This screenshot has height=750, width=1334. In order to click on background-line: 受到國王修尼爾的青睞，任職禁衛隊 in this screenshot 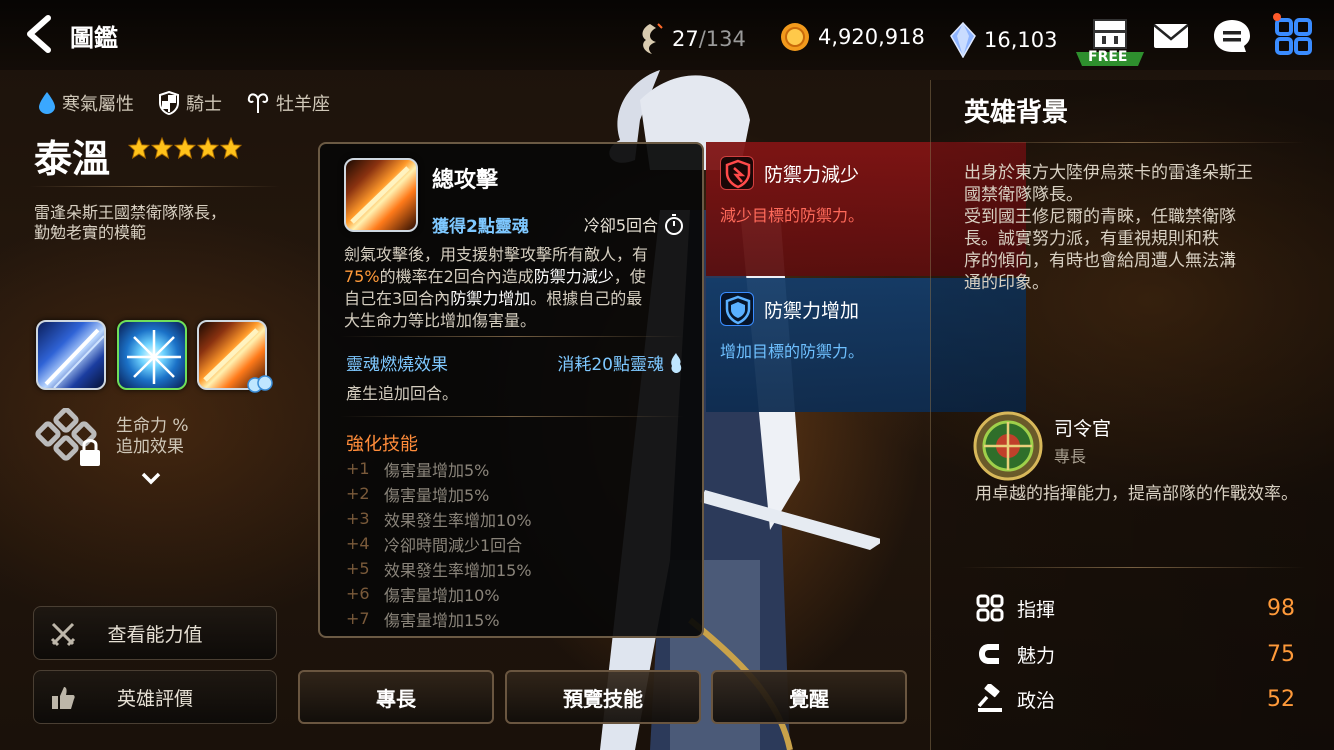, I will do `click(1100, 217)`.